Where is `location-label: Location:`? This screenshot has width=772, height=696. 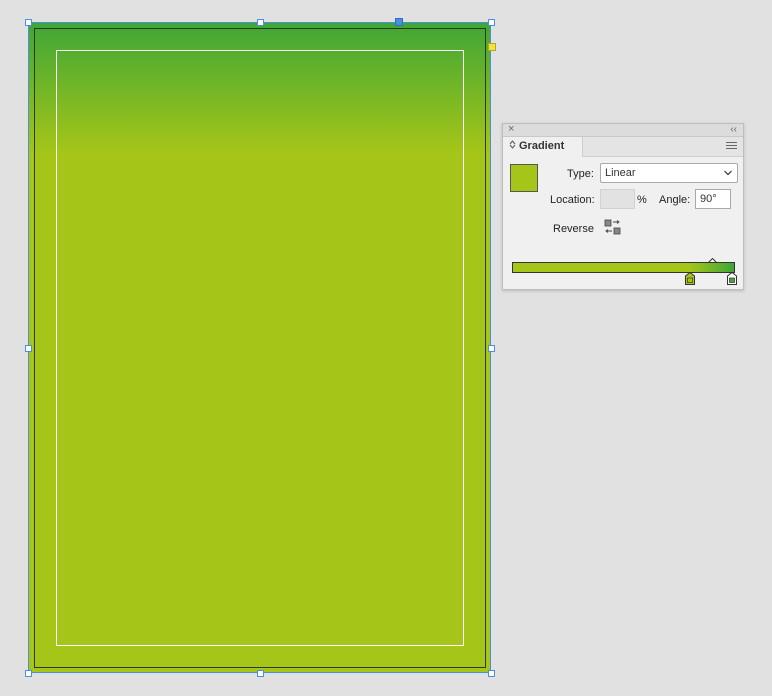
location-label: Location: is located at coordinates (572, 200).